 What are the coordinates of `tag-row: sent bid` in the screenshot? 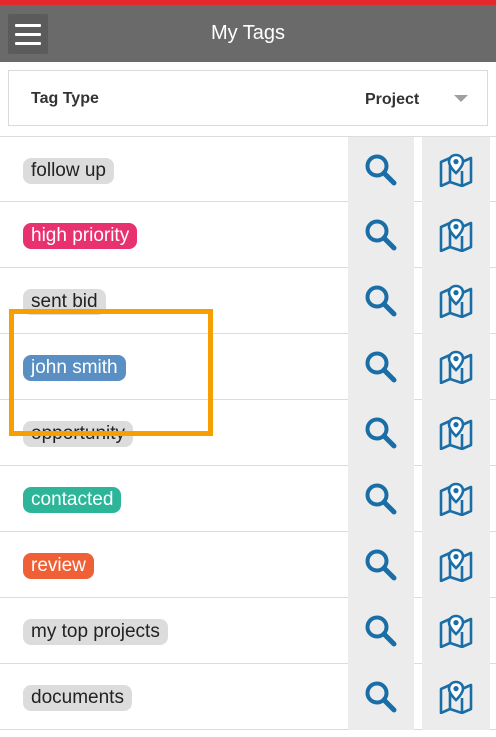 It's located at (248, 301).